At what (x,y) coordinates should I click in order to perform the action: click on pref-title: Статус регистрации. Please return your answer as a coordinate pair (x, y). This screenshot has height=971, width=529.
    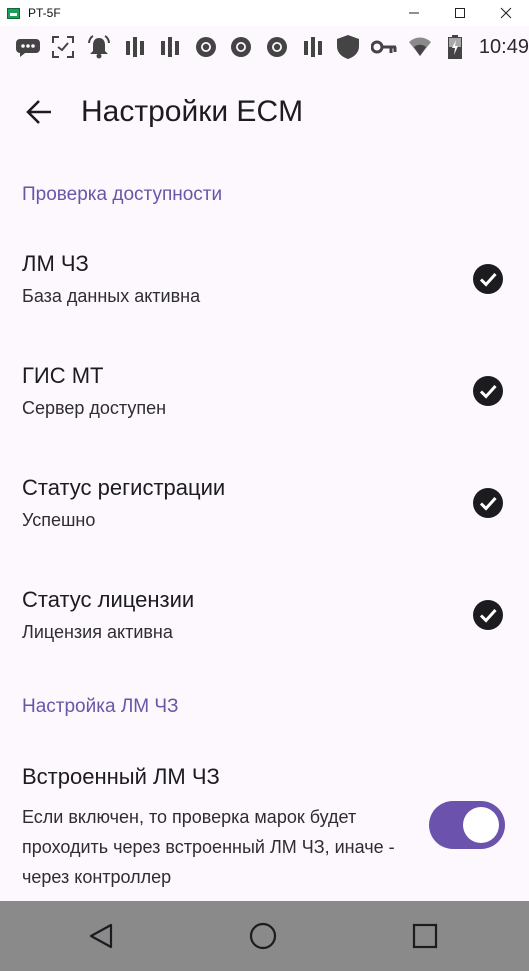
    Looking at the image, I should click on (124, 487).